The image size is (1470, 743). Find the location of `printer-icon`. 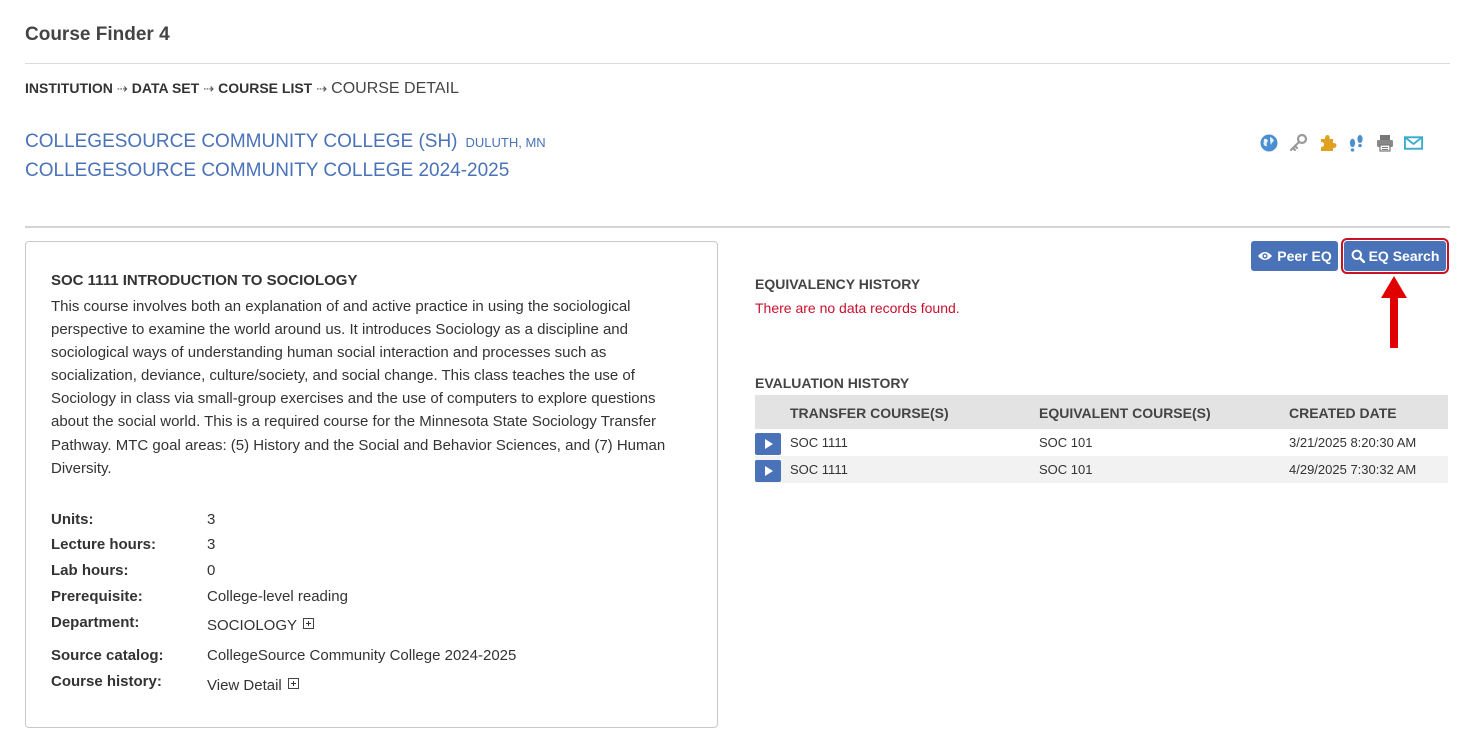

printer-icon is located at coordinates (1384, 142).